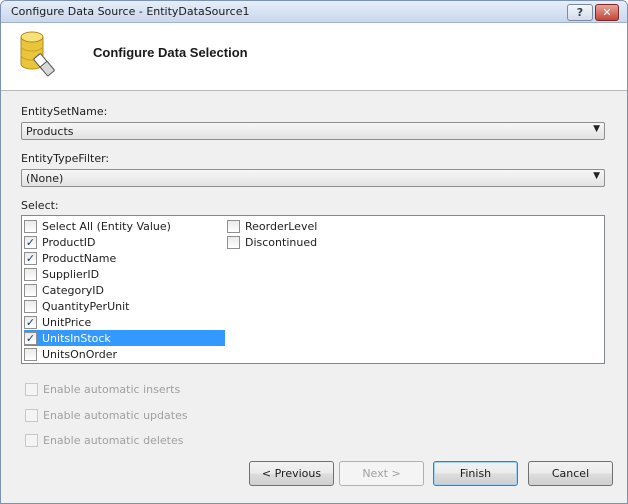 The image size is (628, 504). I want to click on select-label: Select:, so click(40, 205).